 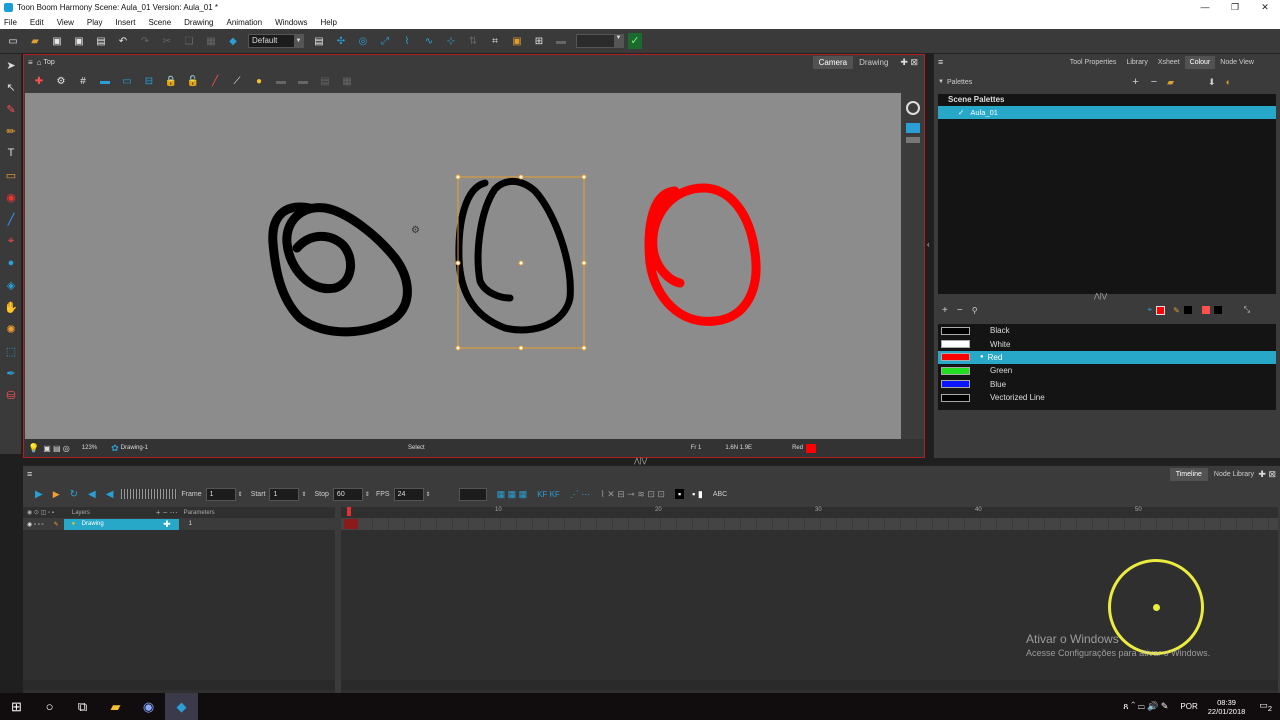 I want to click on lock-all-icon: 🔓, so click(x=193, y=81).